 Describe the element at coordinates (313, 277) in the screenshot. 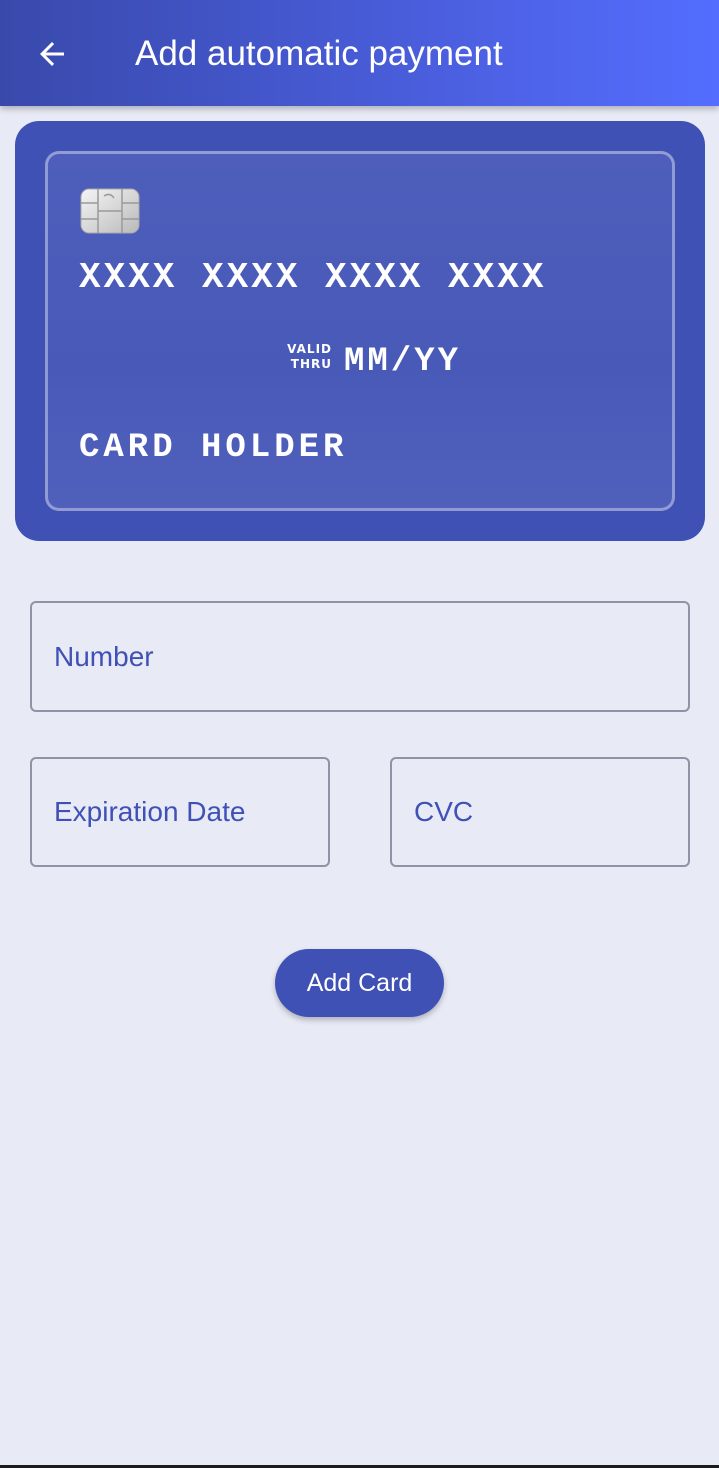

I see `card-number-display: XXXX XXXX XXXX XXXX` at that location.